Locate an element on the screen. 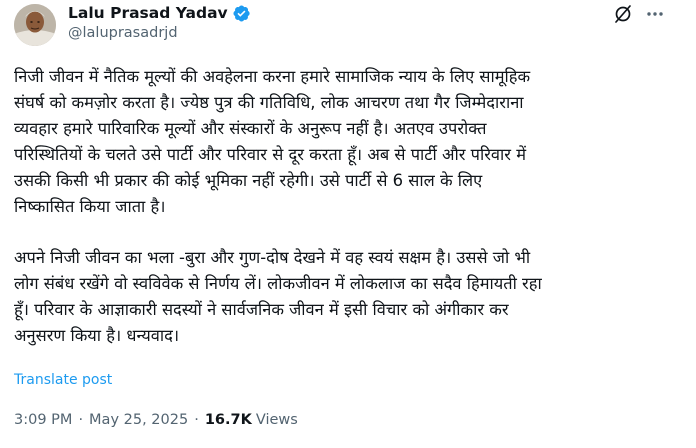 The width and height of the screenshot is (696, 448). verified-badge-icon is located at coordinates (241, 13).